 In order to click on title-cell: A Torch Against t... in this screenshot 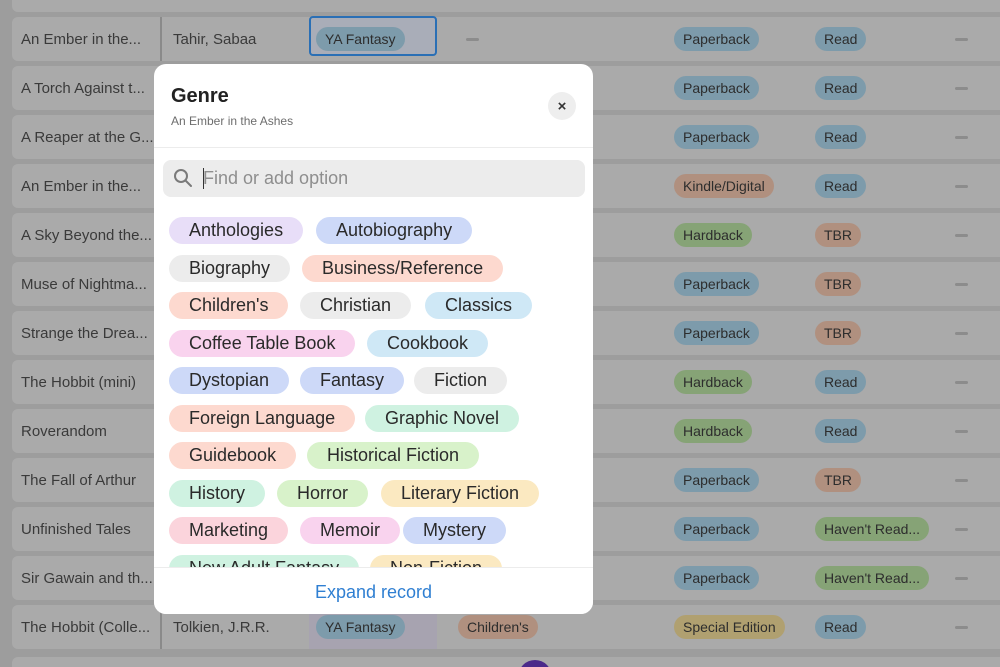, I will do `click(90, 88)`.